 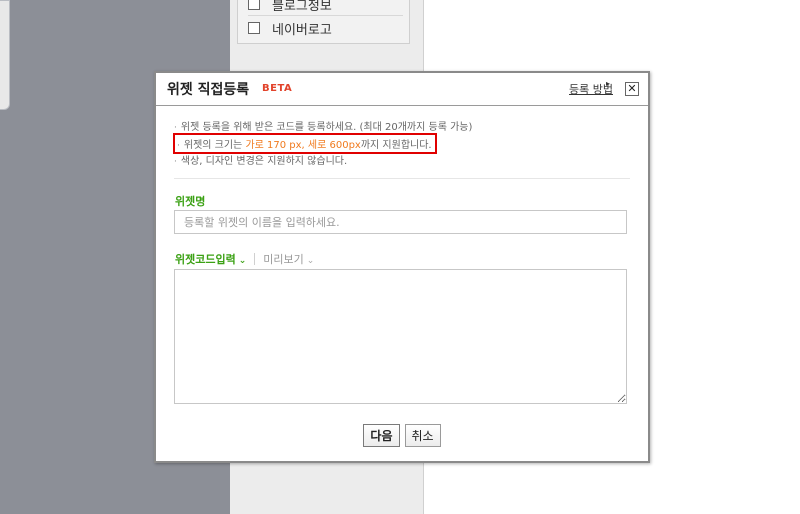 What do you see at coordinates (402, 178) in the screenshot?
I see `divider` at bounding box center [402, 178].